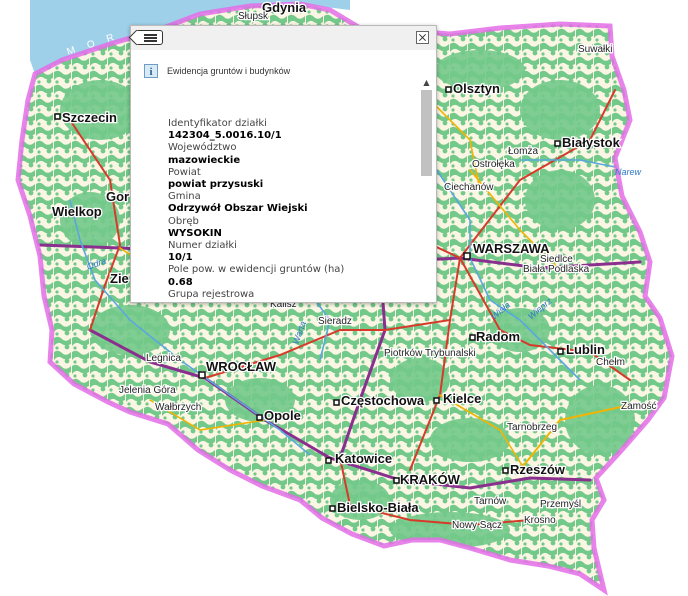 This screenshot has width=688, height=596. Describe the element at coordinates (532, 427) in the screenshot. I see `svg-text: Tarnobrzeg` at that location.